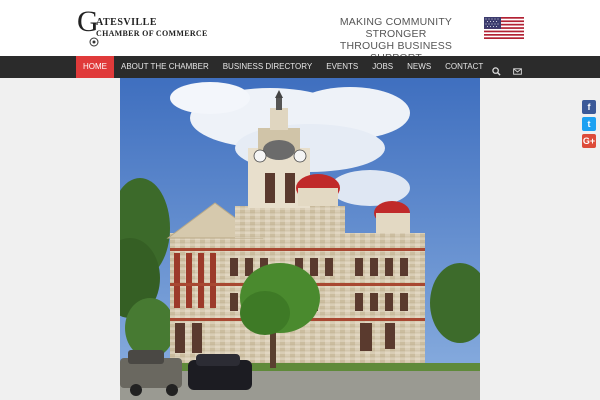 The height and width of the screenshot is (400, 600). Describe the element at coordinates (268, 67) in the screenshot. I see `nav-item-business-directory: BUSINESS DIRECTORY` at that location.